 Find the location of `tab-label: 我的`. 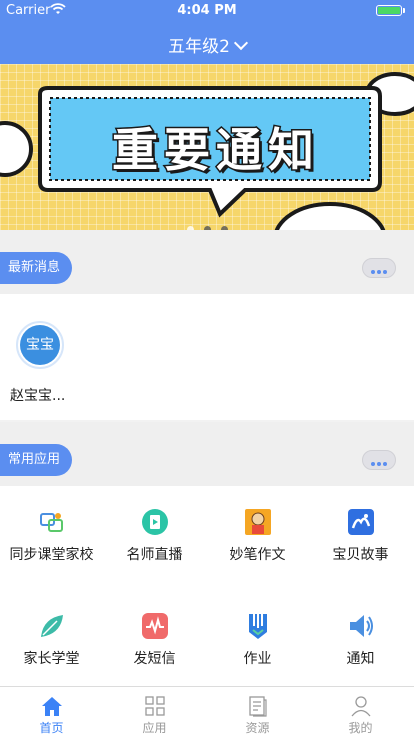

tab-label: 我的 is located at coordinates (360, 728).